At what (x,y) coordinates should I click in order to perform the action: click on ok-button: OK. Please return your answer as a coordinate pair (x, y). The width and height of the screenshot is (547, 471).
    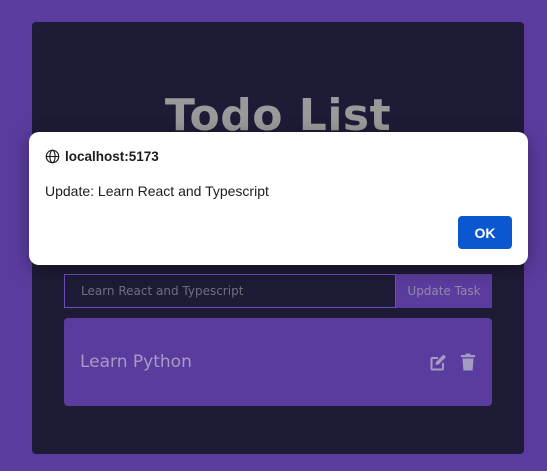
    Looking at the image, I should click on (485, 232).